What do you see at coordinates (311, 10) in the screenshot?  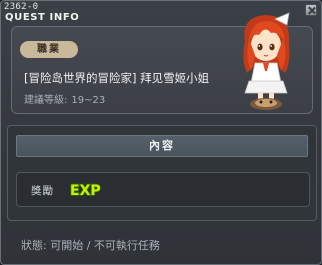 I see `close-icon` at bounding box center [311, 10].